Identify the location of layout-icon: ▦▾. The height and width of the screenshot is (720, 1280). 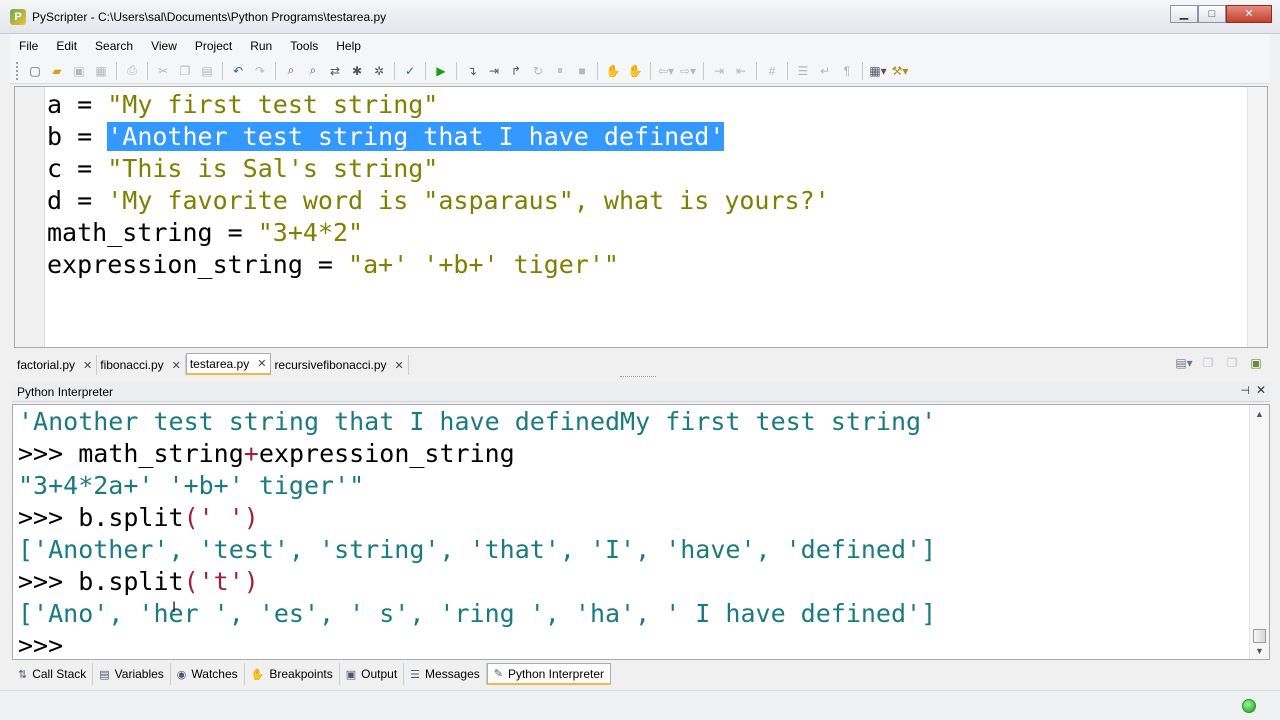
(878, 71).